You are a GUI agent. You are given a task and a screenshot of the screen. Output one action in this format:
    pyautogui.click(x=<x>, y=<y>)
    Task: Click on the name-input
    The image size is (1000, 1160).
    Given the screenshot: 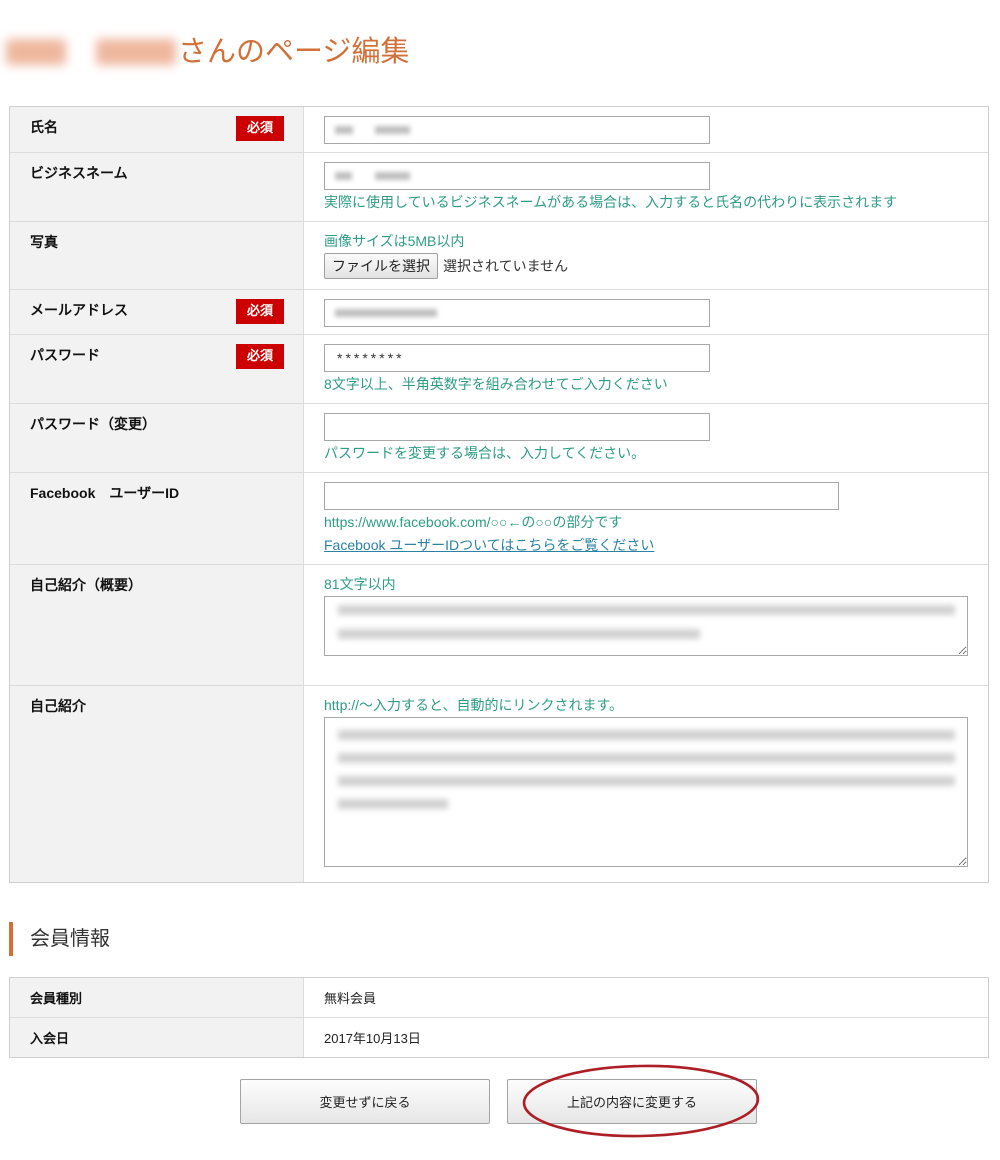 What is the action you would take?
    pyautogui.click(x=517, y=130)
    